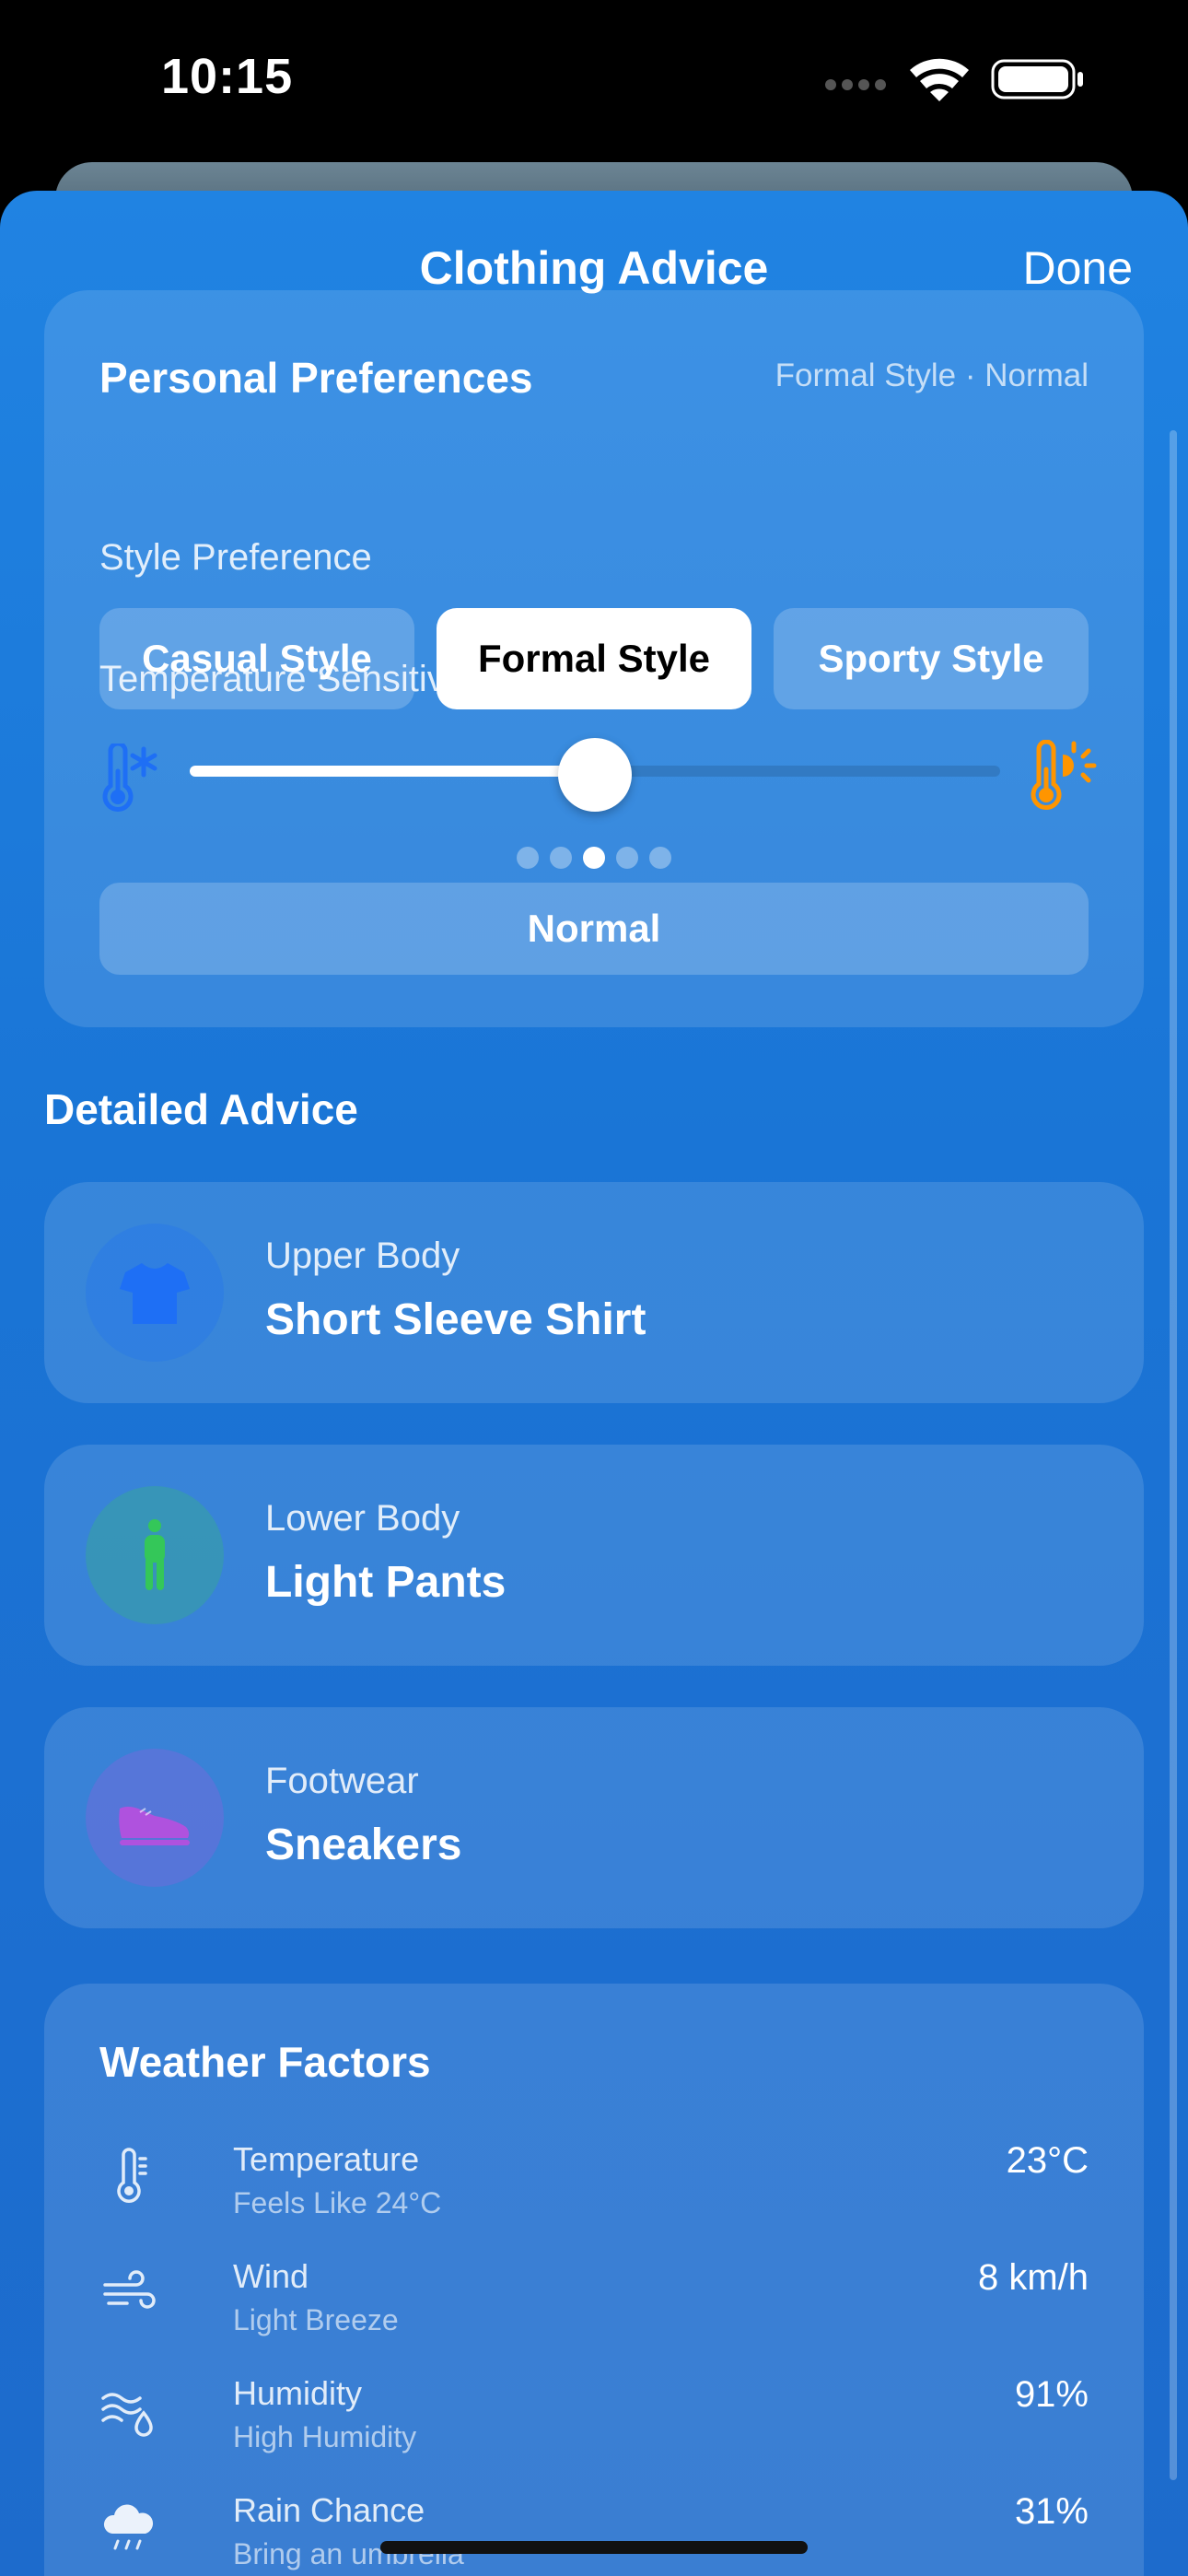 The height and width of the screenshot is (2576, 1188). Describe the element at coordinates (931, 658) in the screenshot. I see `sporty-style-button: Sporty Style` at that location.